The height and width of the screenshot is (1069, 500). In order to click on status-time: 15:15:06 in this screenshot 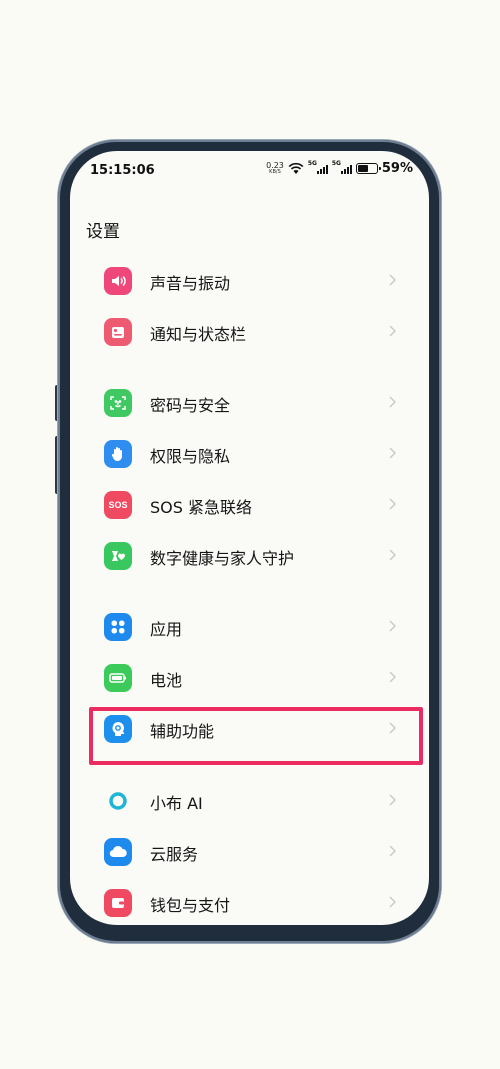, I will do `click(122, 170)`.